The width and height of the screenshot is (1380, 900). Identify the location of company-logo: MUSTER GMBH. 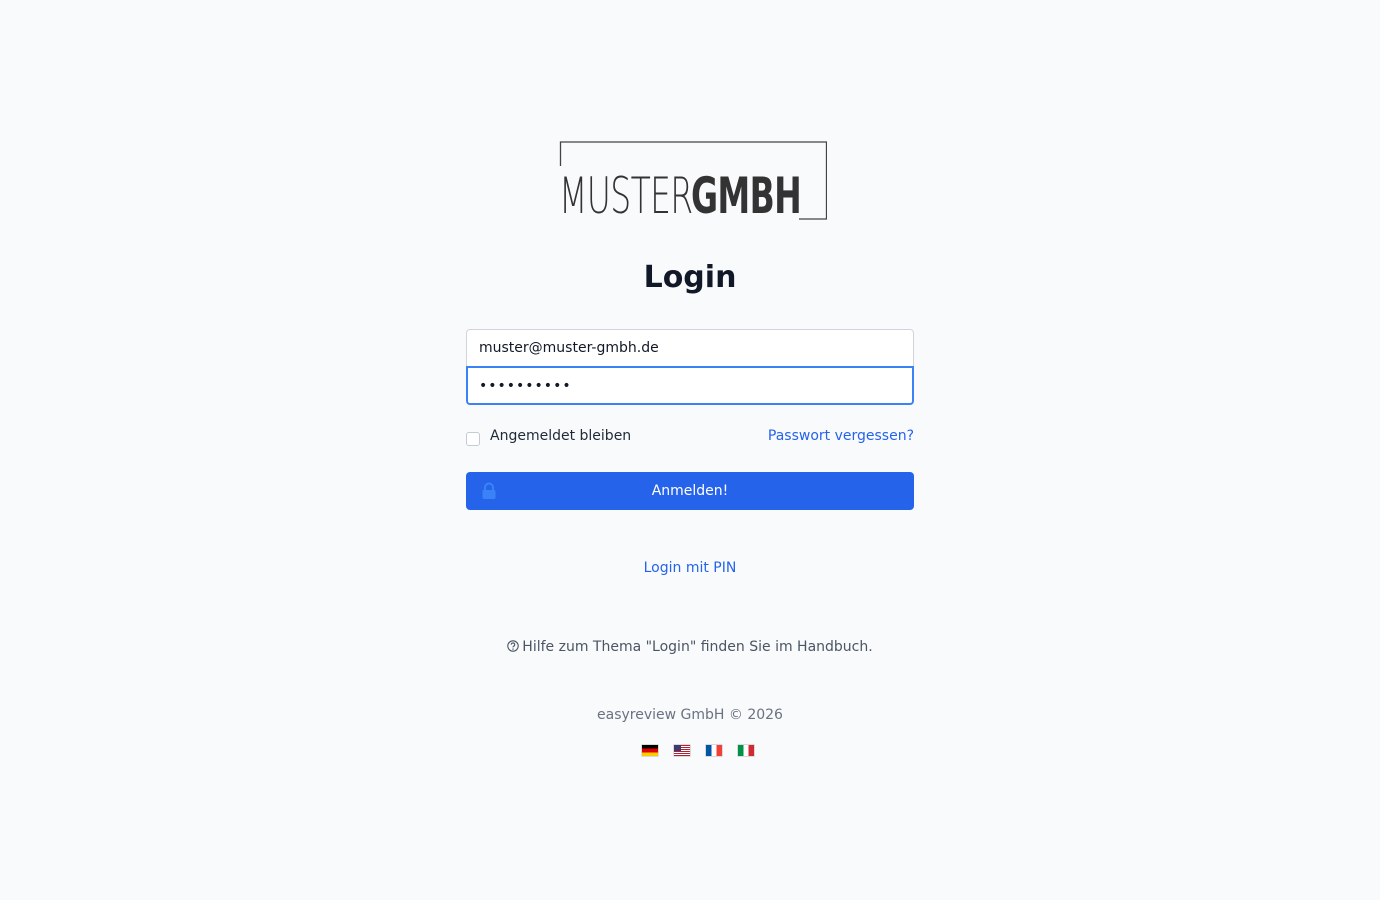
(693, 183).